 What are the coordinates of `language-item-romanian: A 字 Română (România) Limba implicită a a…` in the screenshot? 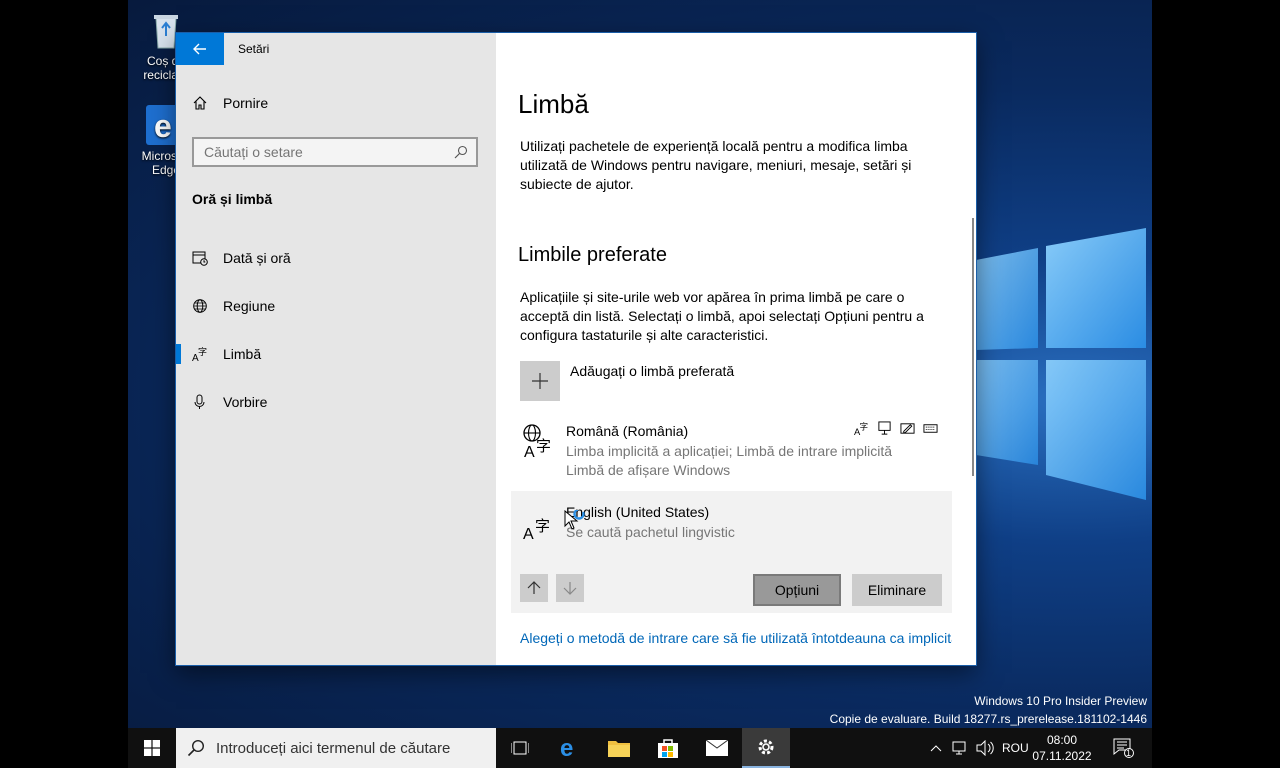 It's located at (732, 448).